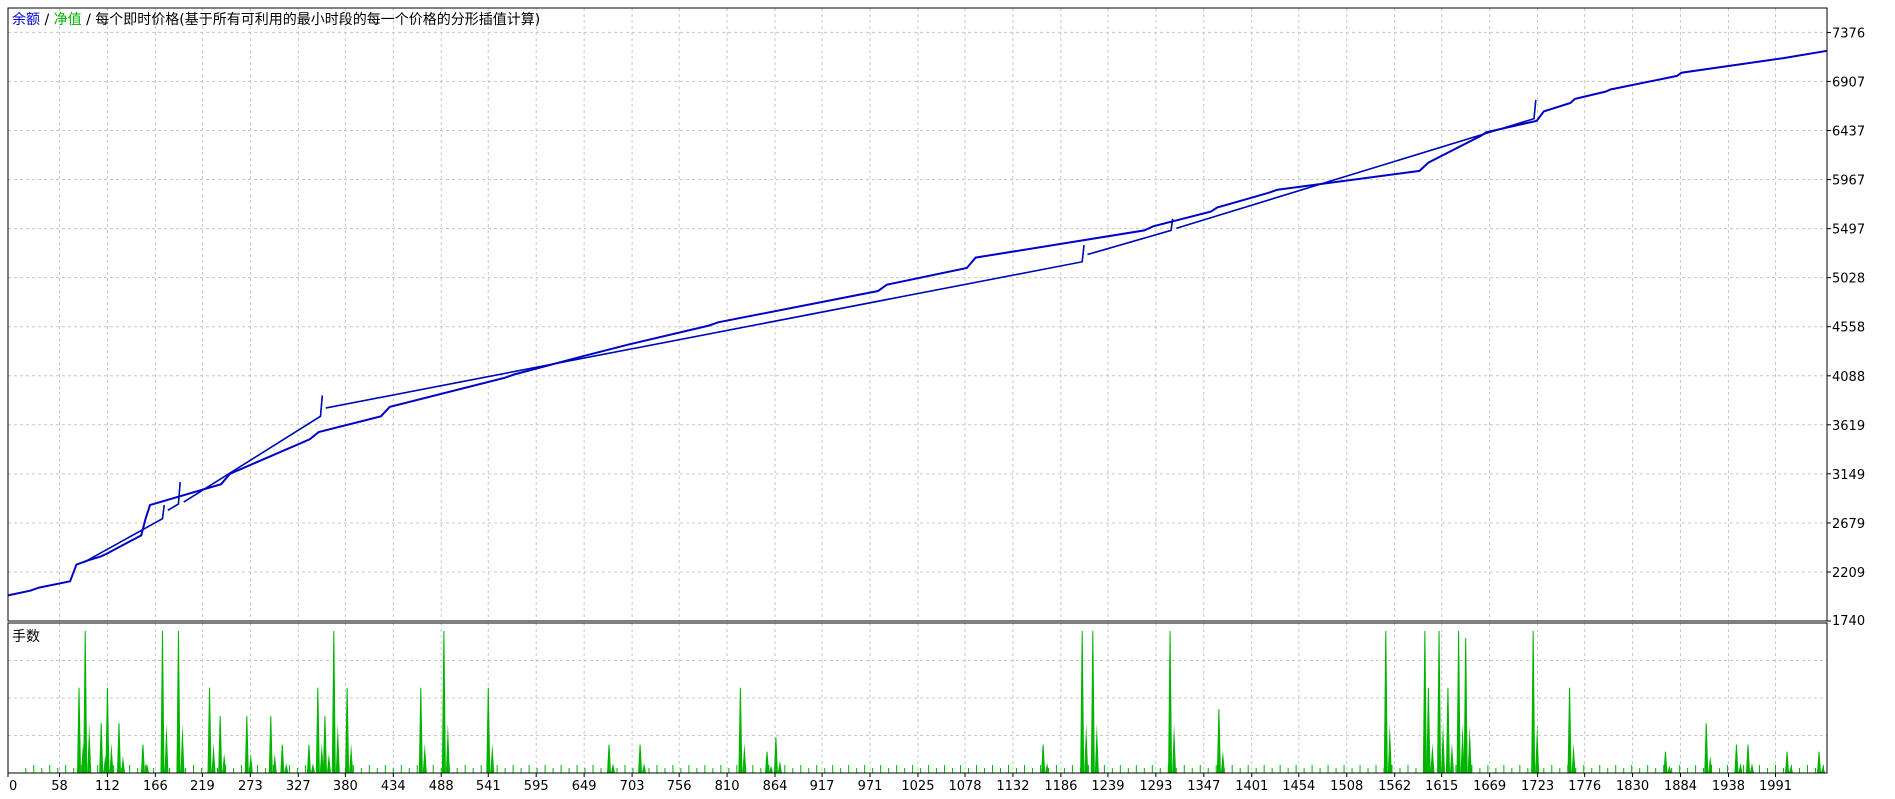 The image size is (1895, 799). What do you see at coordinates (1848, 426) in the screenshot?
I see `y-tick-label: 3619` at bounding box center [1848, 426].